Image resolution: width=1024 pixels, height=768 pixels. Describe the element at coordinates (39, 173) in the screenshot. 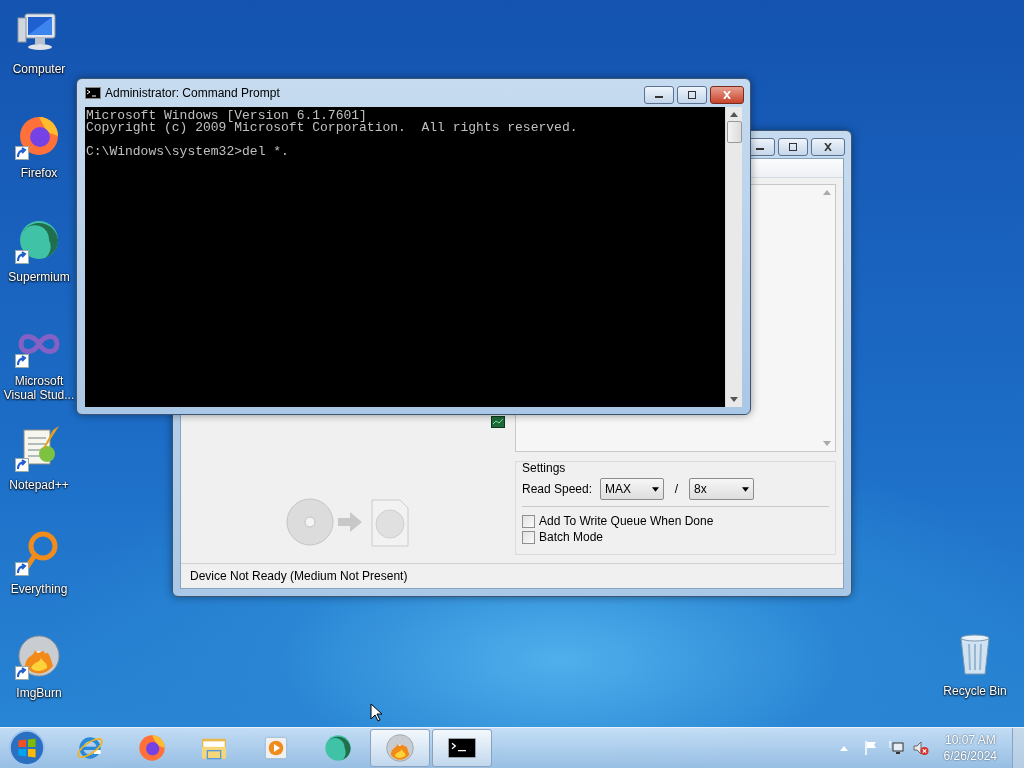

I see `desktop-icon-label: Firefox` at that location.